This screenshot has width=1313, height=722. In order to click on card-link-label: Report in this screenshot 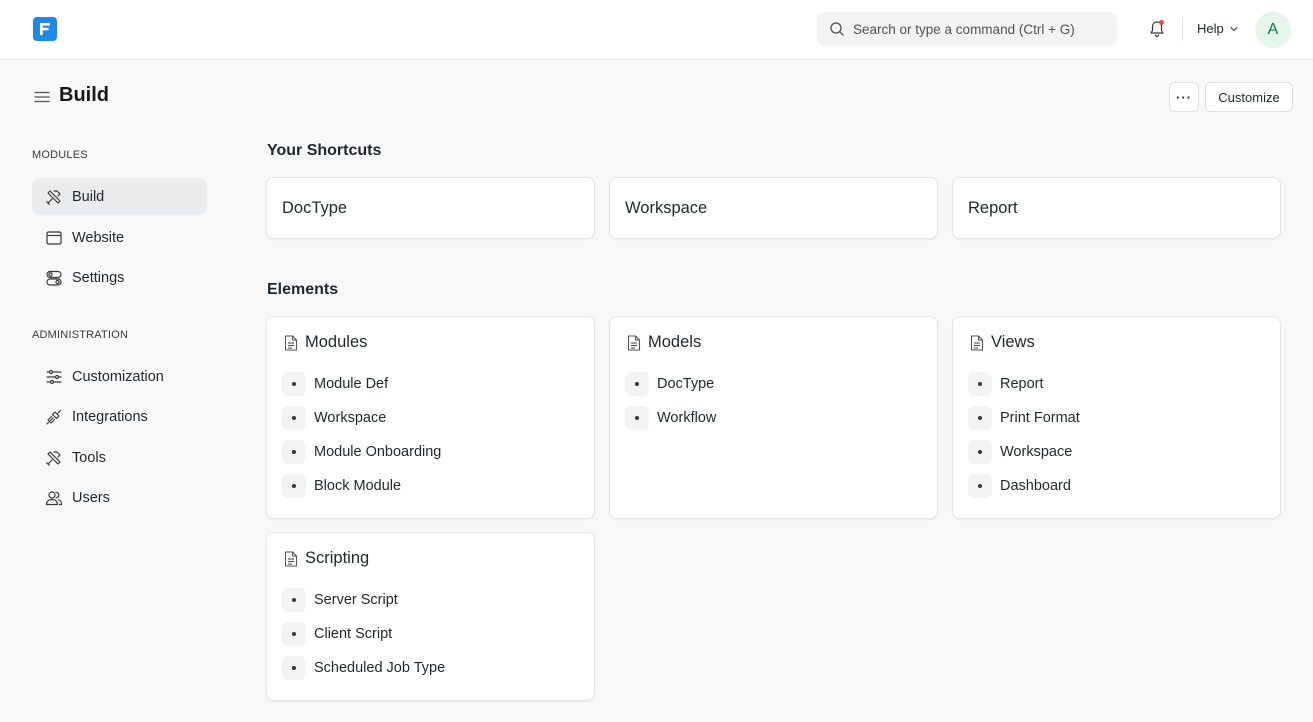, I will do `click(1022, 384)`.